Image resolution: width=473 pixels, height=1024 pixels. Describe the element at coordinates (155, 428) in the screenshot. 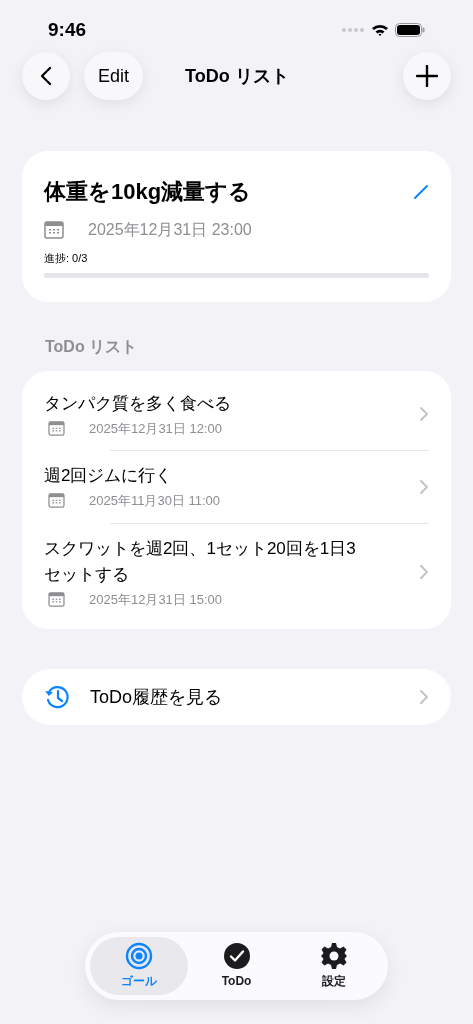

I see `todo-date: 2025年12月31日 12:00` at that location.